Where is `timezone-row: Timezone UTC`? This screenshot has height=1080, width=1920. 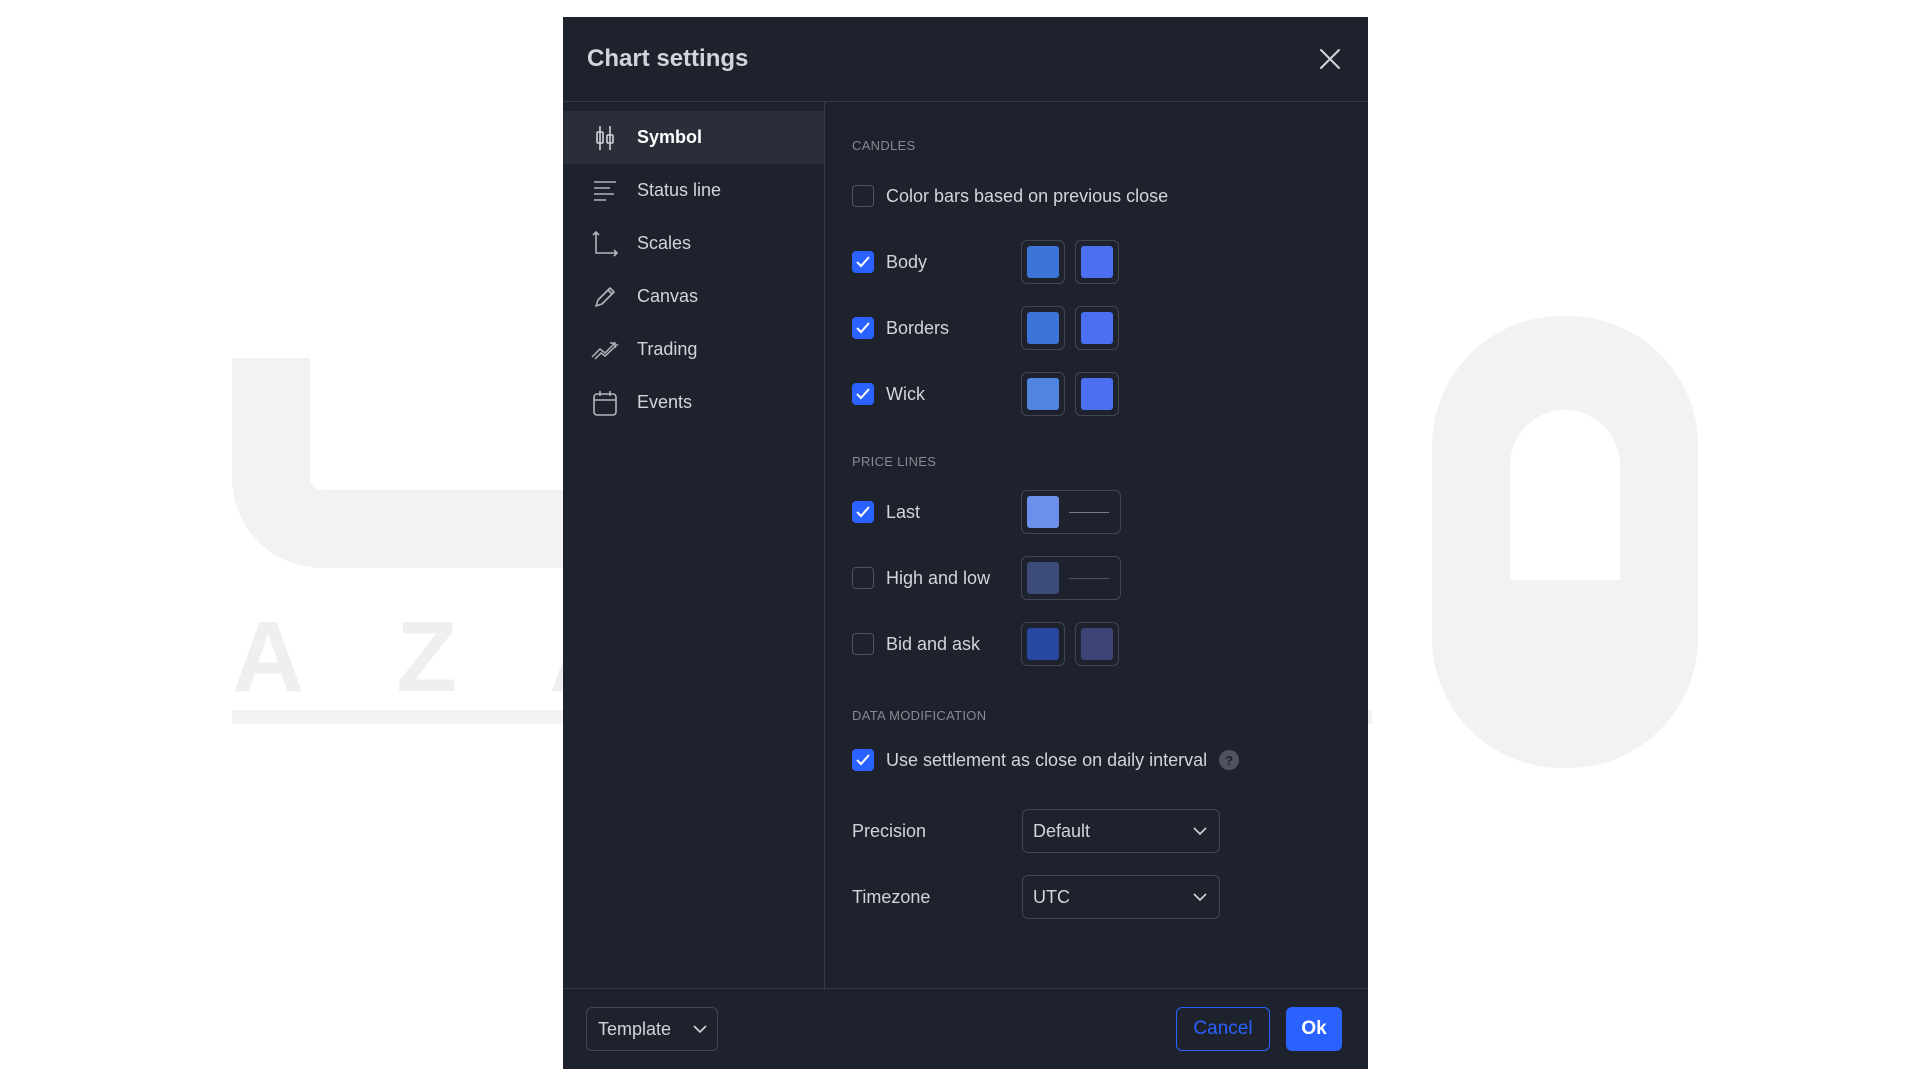
timezone-row: Timezone UTC is located at coordinates (1110, 897).